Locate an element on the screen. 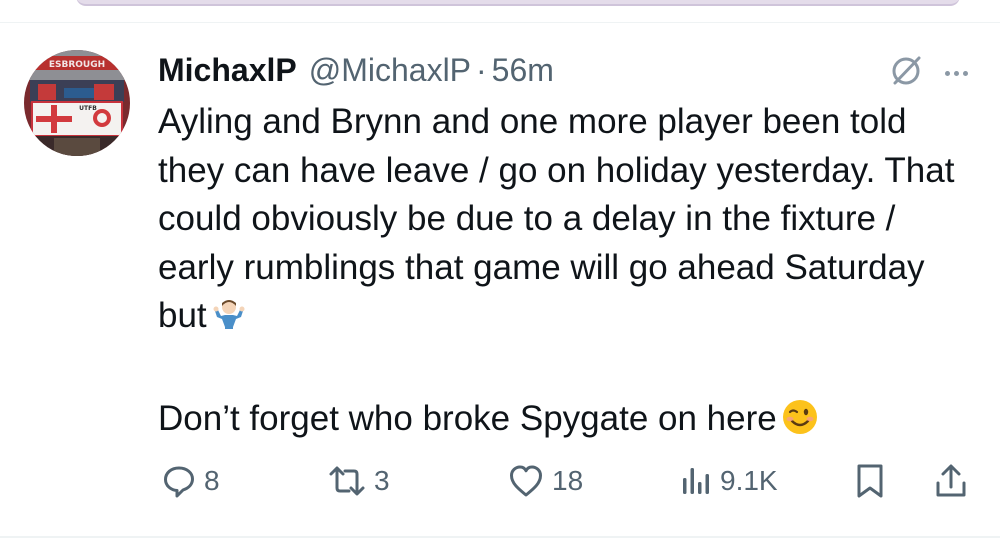 The width and height of the screenshot is (1000, 544). shrug-emoji-icon is located at coordinates (229, 322).